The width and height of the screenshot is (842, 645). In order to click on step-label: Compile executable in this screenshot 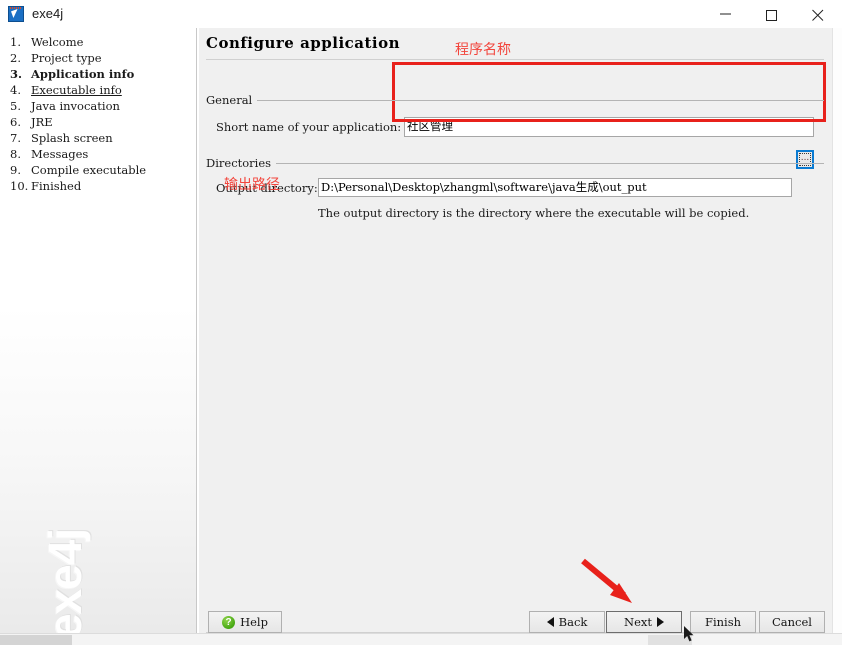, I will do `click(89, 170)`.